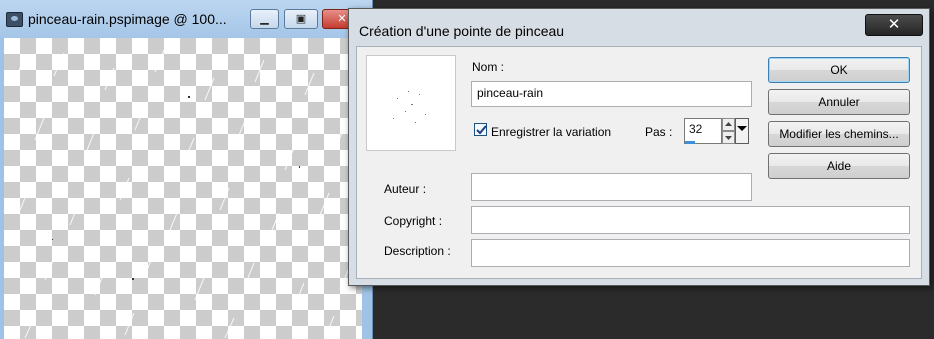 The image size is (934, 339). I want to click on save-variation-checkbox, so click(480, 129).